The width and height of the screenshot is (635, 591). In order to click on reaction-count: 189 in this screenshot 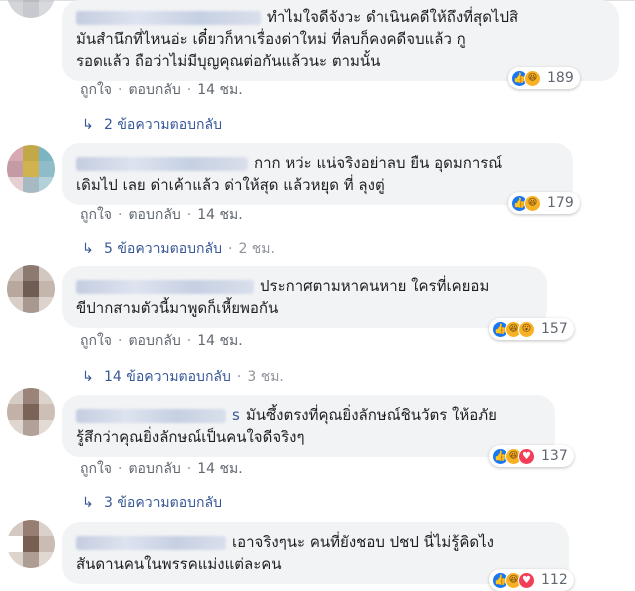, I will do `click(560, 78)`.